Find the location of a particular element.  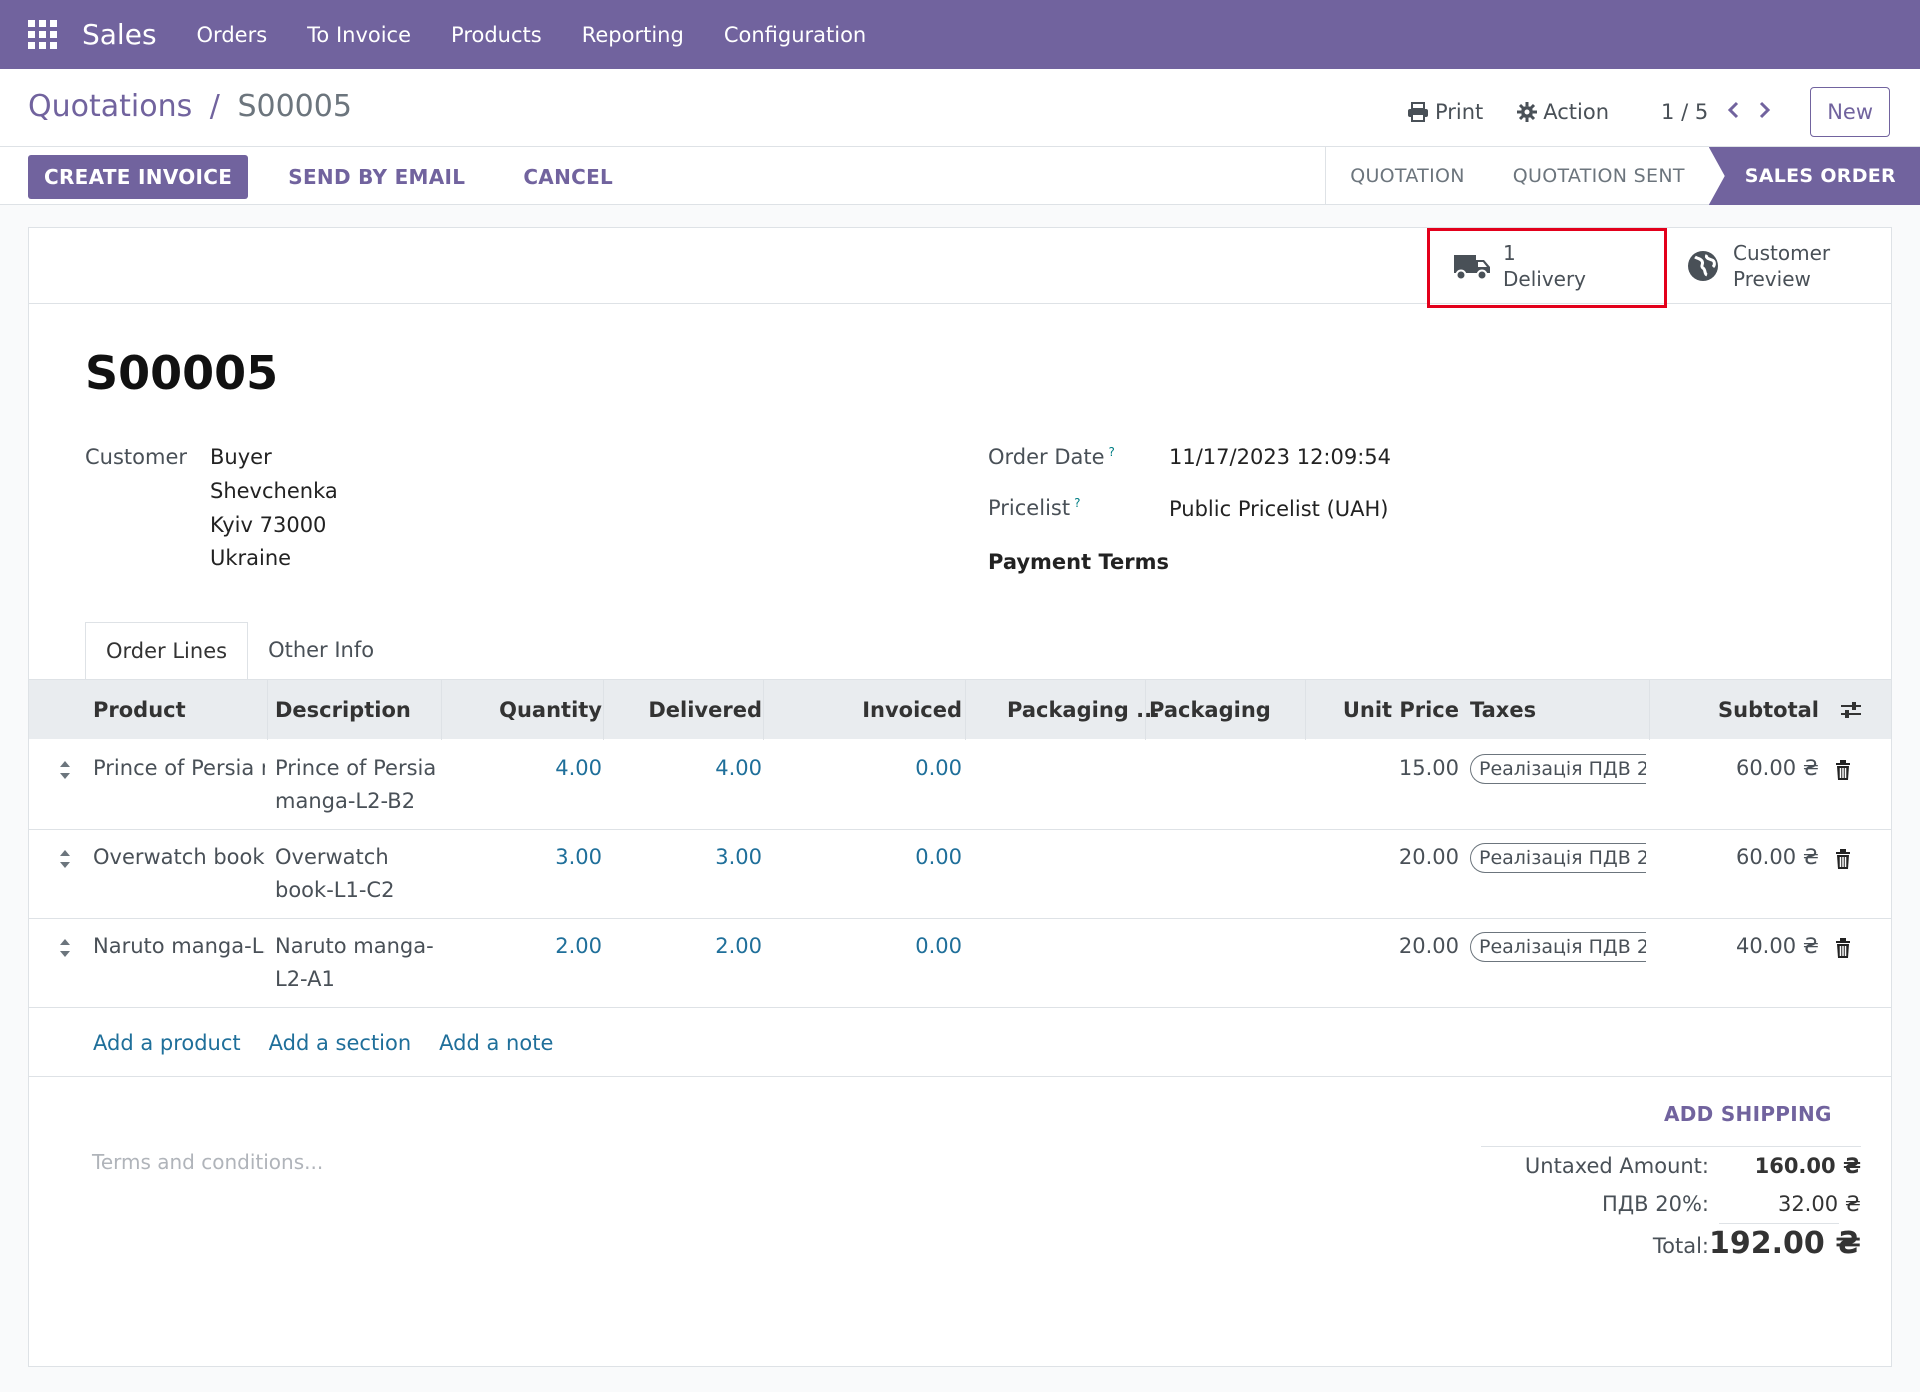

col-product: Product is located at coordinates (139, 710).